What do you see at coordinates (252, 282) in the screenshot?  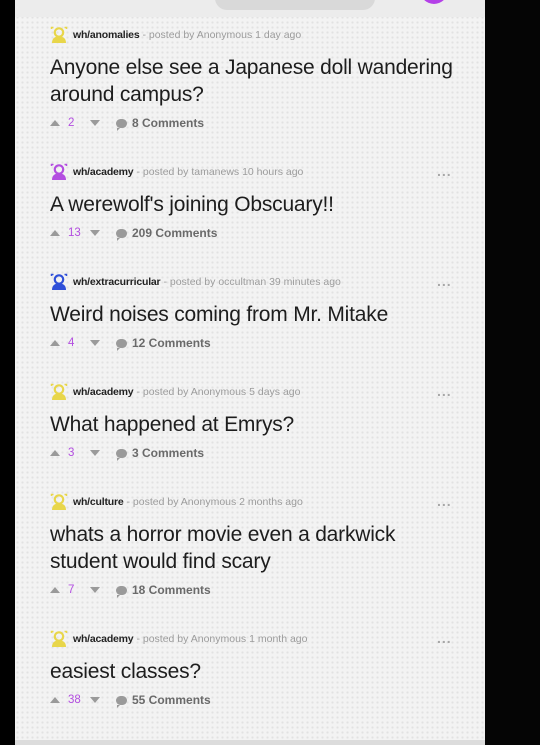 I see `posted-by-text: - posted by occultman 39 minutes ago` at bounding box center [252, 282].